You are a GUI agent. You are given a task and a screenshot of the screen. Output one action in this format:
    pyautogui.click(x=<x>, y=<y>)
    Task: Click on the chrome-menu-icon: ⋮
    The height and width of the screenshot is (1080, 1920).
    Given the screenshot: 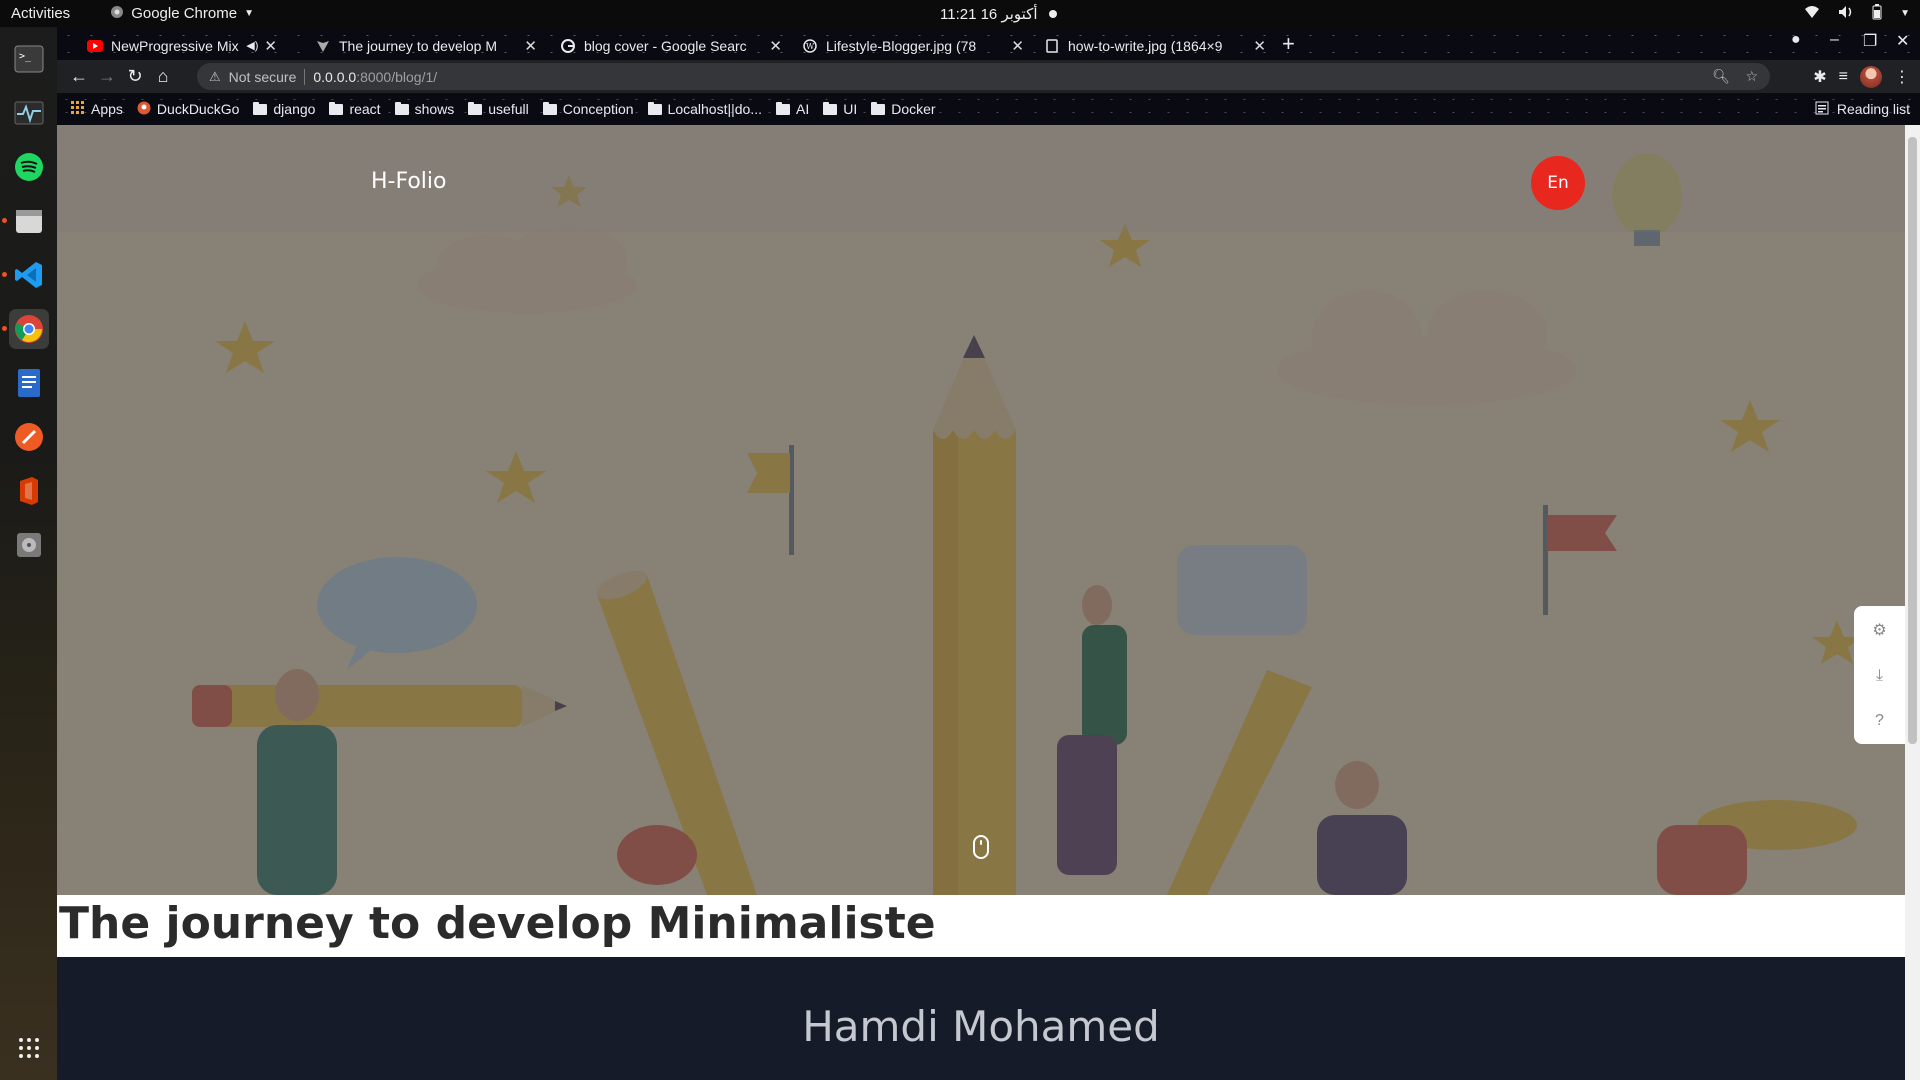 What is the action you would take?
    pyautogui.click(x=1902, y=77)
    